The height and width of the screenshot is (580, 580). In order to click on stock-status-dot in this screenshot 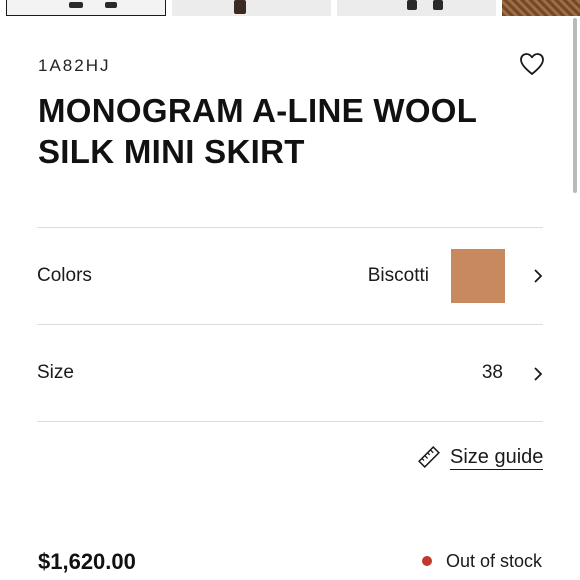, I will do `click(426, 561)`.